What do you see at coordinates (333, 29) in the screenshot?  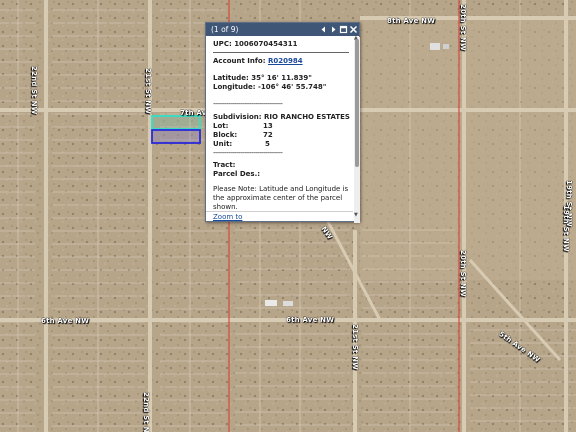 I see `next-icon` at bounding box center [333, 29].